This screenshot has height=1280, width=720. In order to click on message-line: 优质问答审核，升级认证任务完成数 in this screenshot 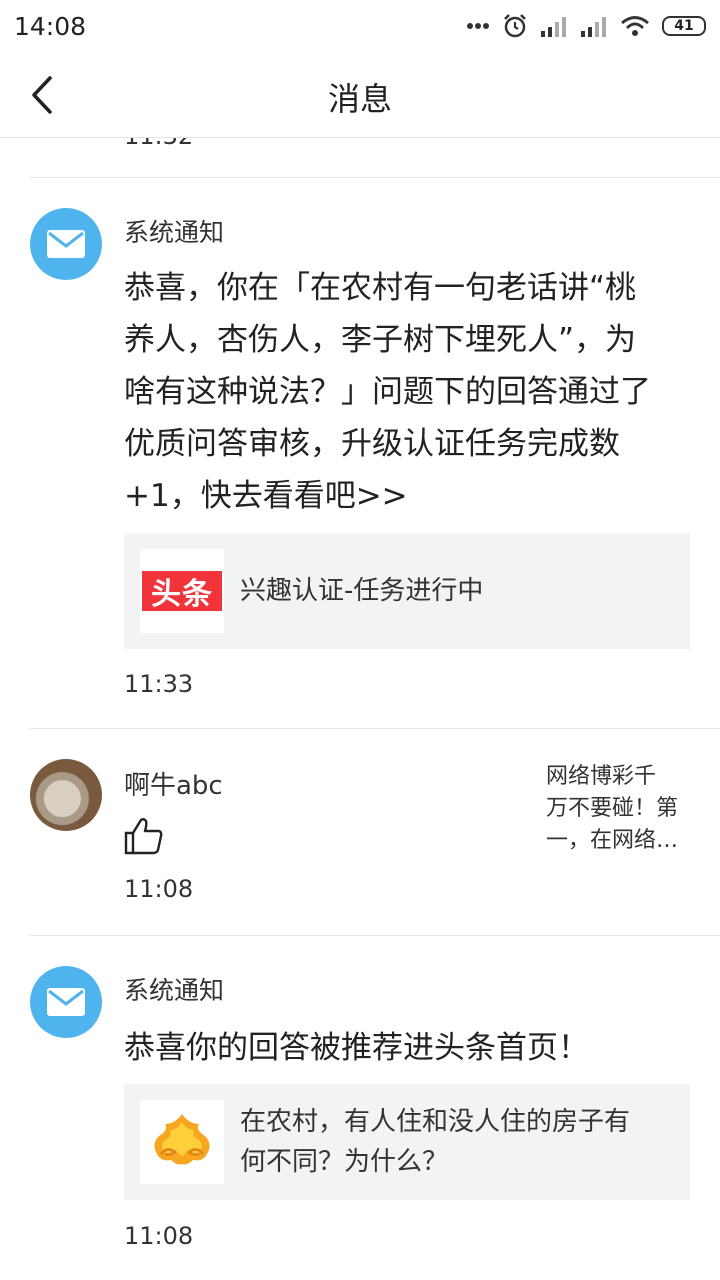, I will do `click(372, 444)`.